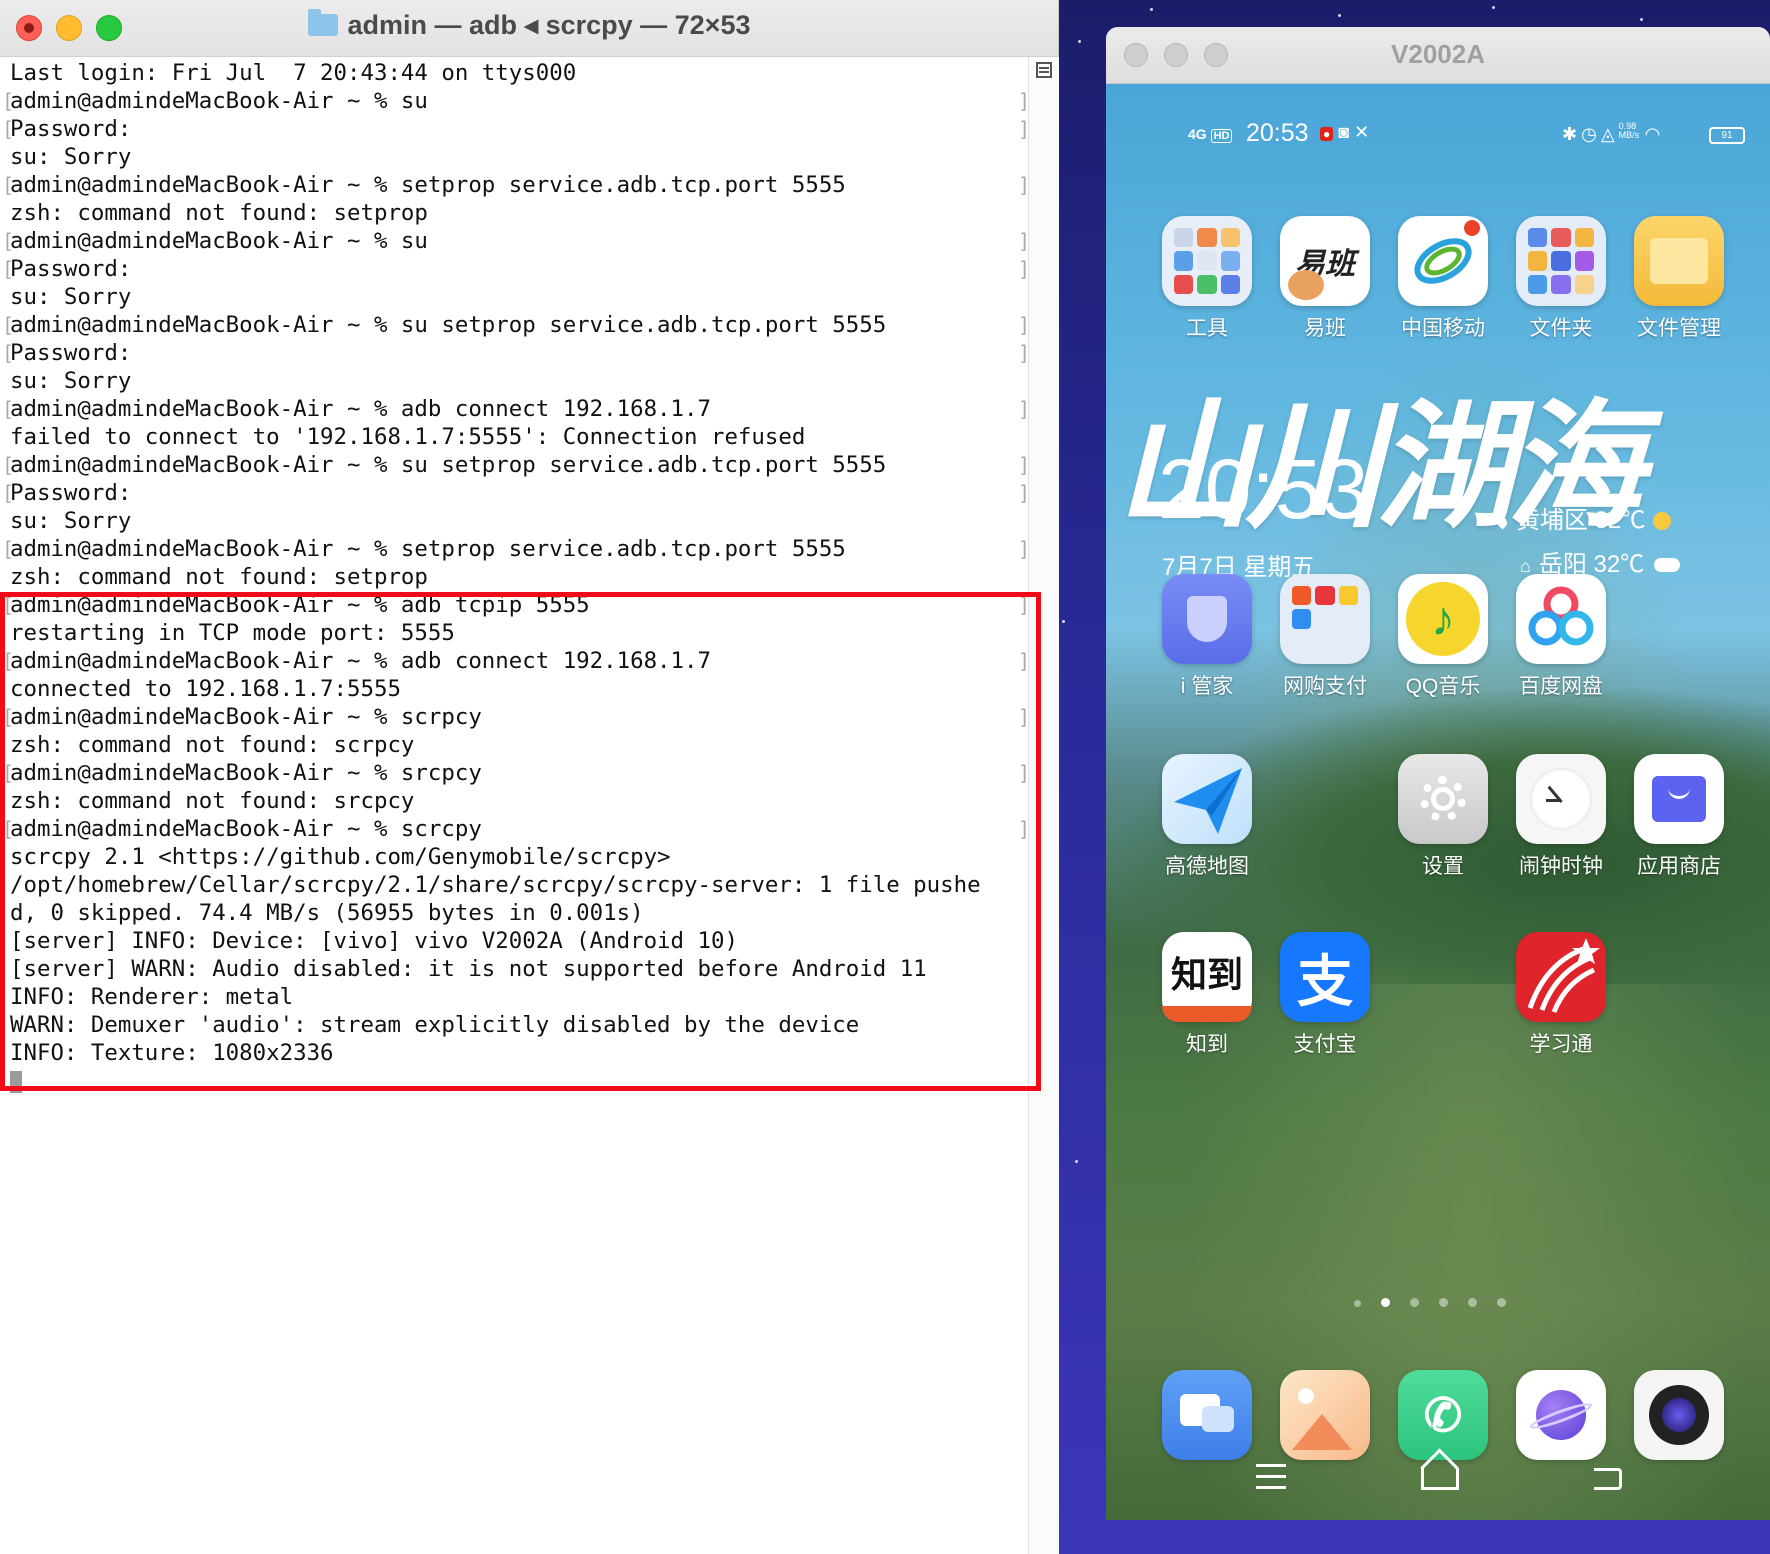  Describe the element at coordinates (1438, 119) in the screenshot. I see `phone-status-bar: 4G HD 20:53 ● ◙ ✕ ✱◷◬0.98 MB/s ◠ 91` at that location.